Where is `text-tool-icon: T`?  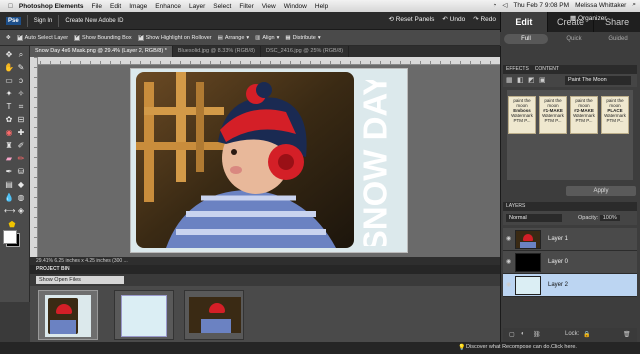 text-tool-icon: T is located at coordinates (9, 107).